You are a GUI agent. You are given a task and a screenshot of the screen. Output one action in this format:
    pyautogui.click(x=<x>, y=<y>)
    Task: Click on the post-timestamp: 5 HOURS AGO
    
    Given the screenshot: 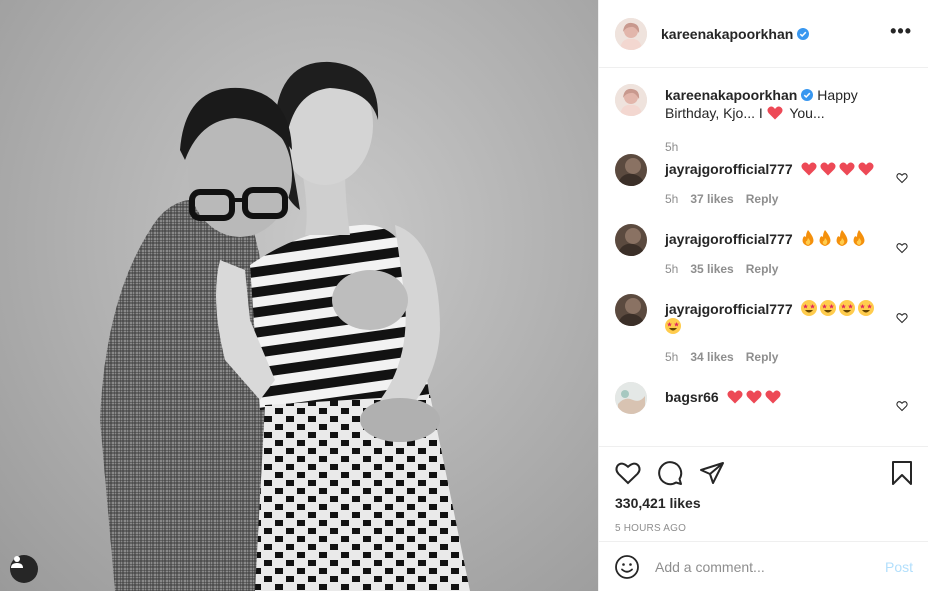 What is the action you would take?
    pyautogui.click(x=764, y=528)
    